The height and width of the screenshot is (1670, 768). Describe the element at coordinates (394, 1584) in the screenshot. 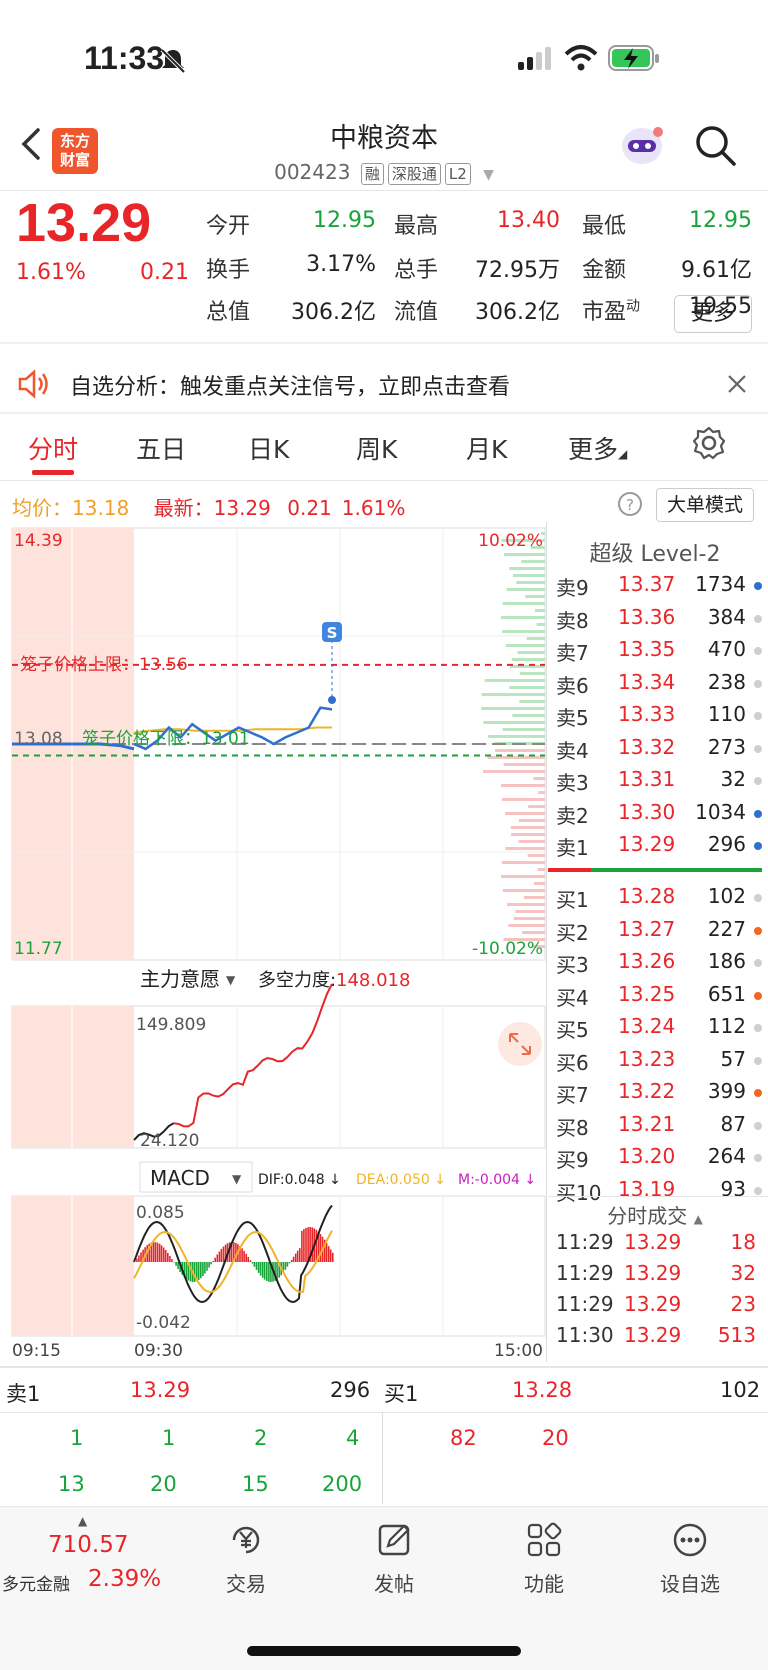

I see `nav-post-label: 发帖` at that location.